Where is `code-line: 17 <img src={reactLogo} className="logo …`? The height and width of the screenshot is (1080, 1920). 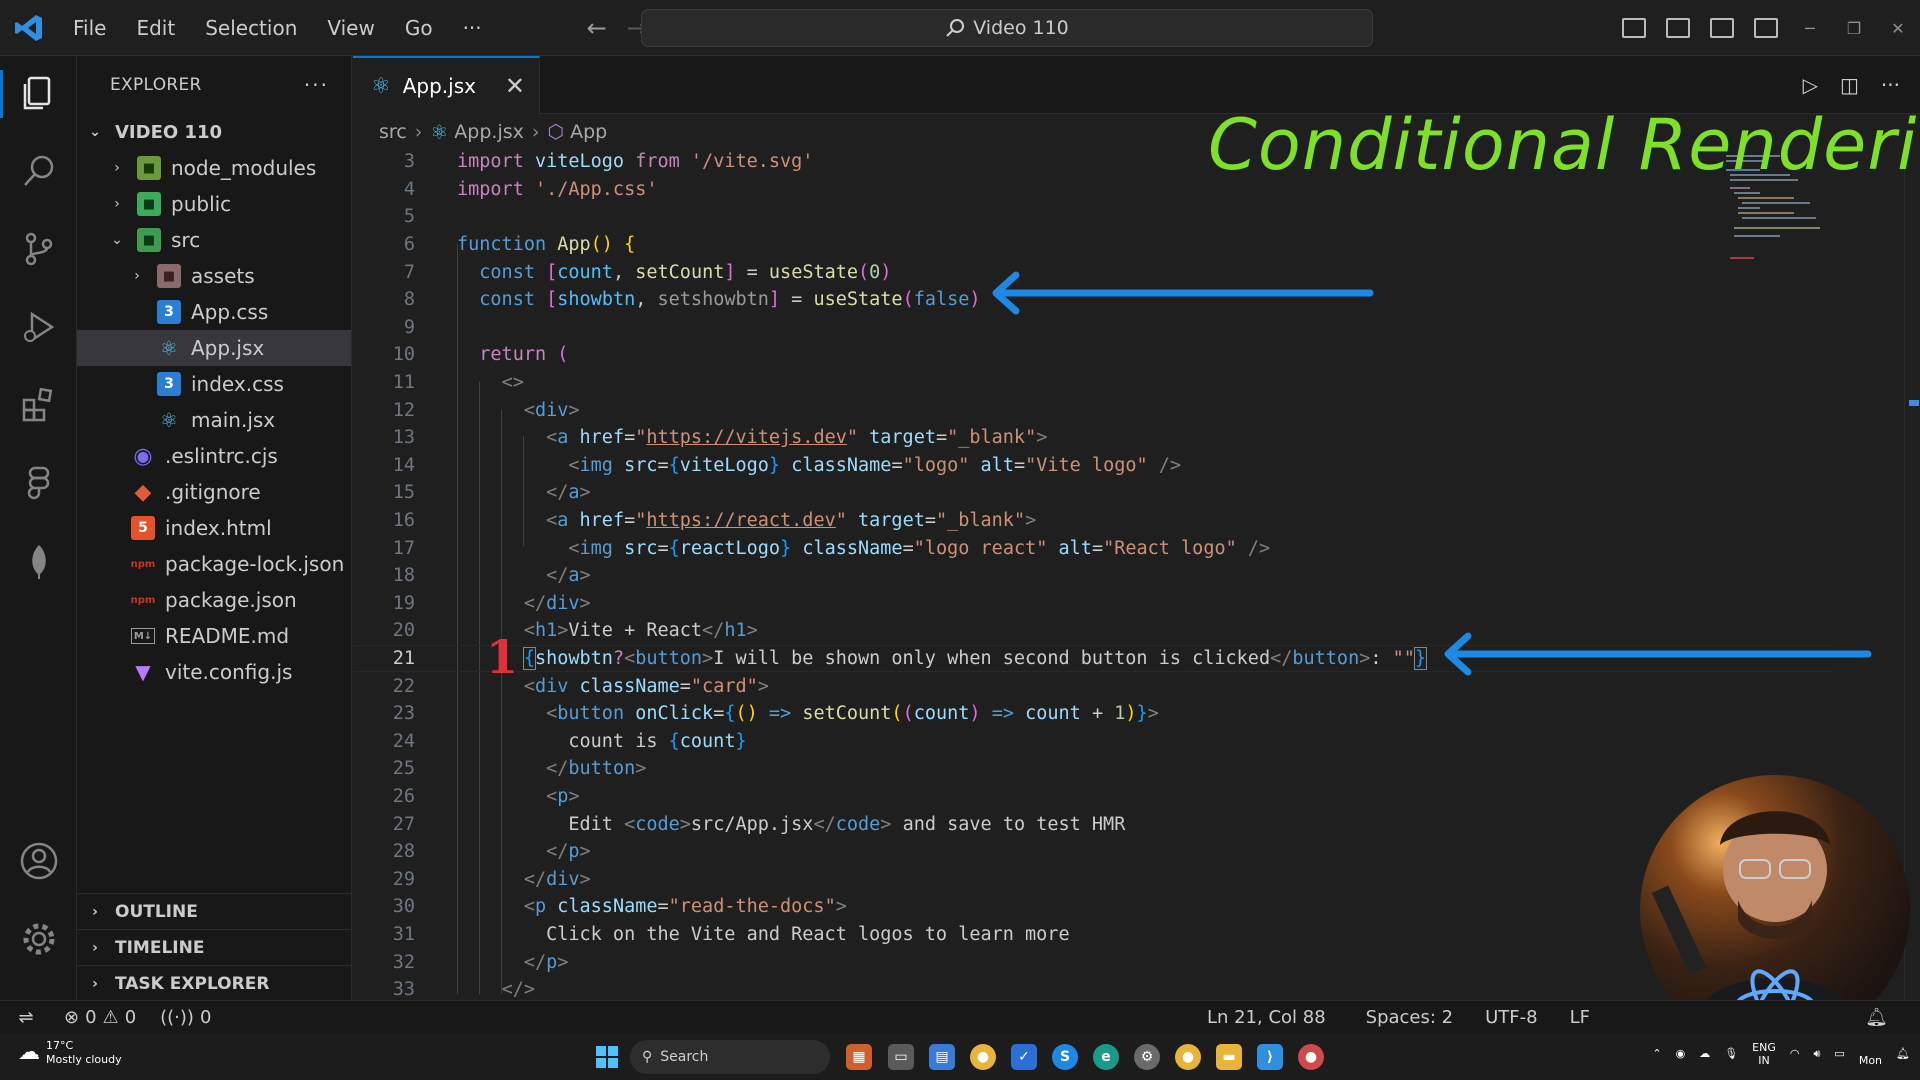
code-line: 17 <img src={reactLogo} className="logo … is located at coordinates (831, 548).